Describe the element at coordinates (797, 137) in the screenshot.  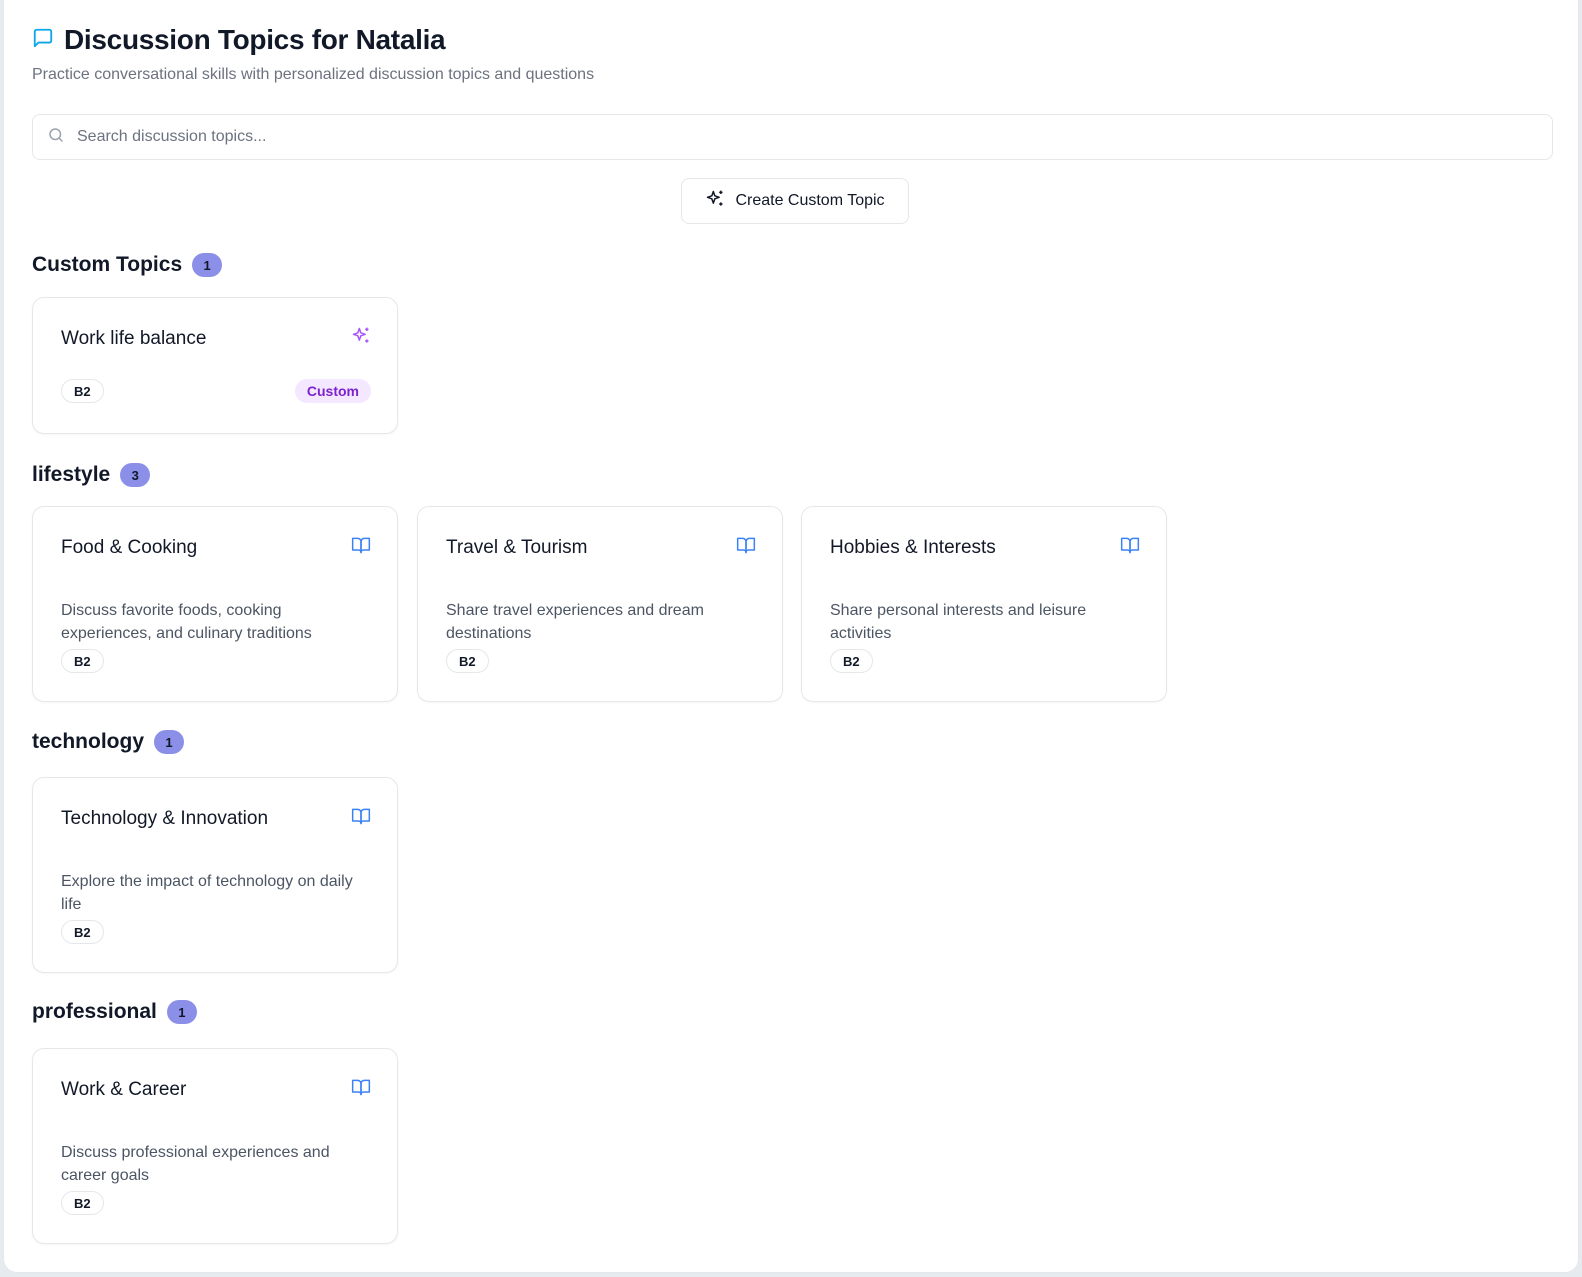
I see `search-input` at that location.